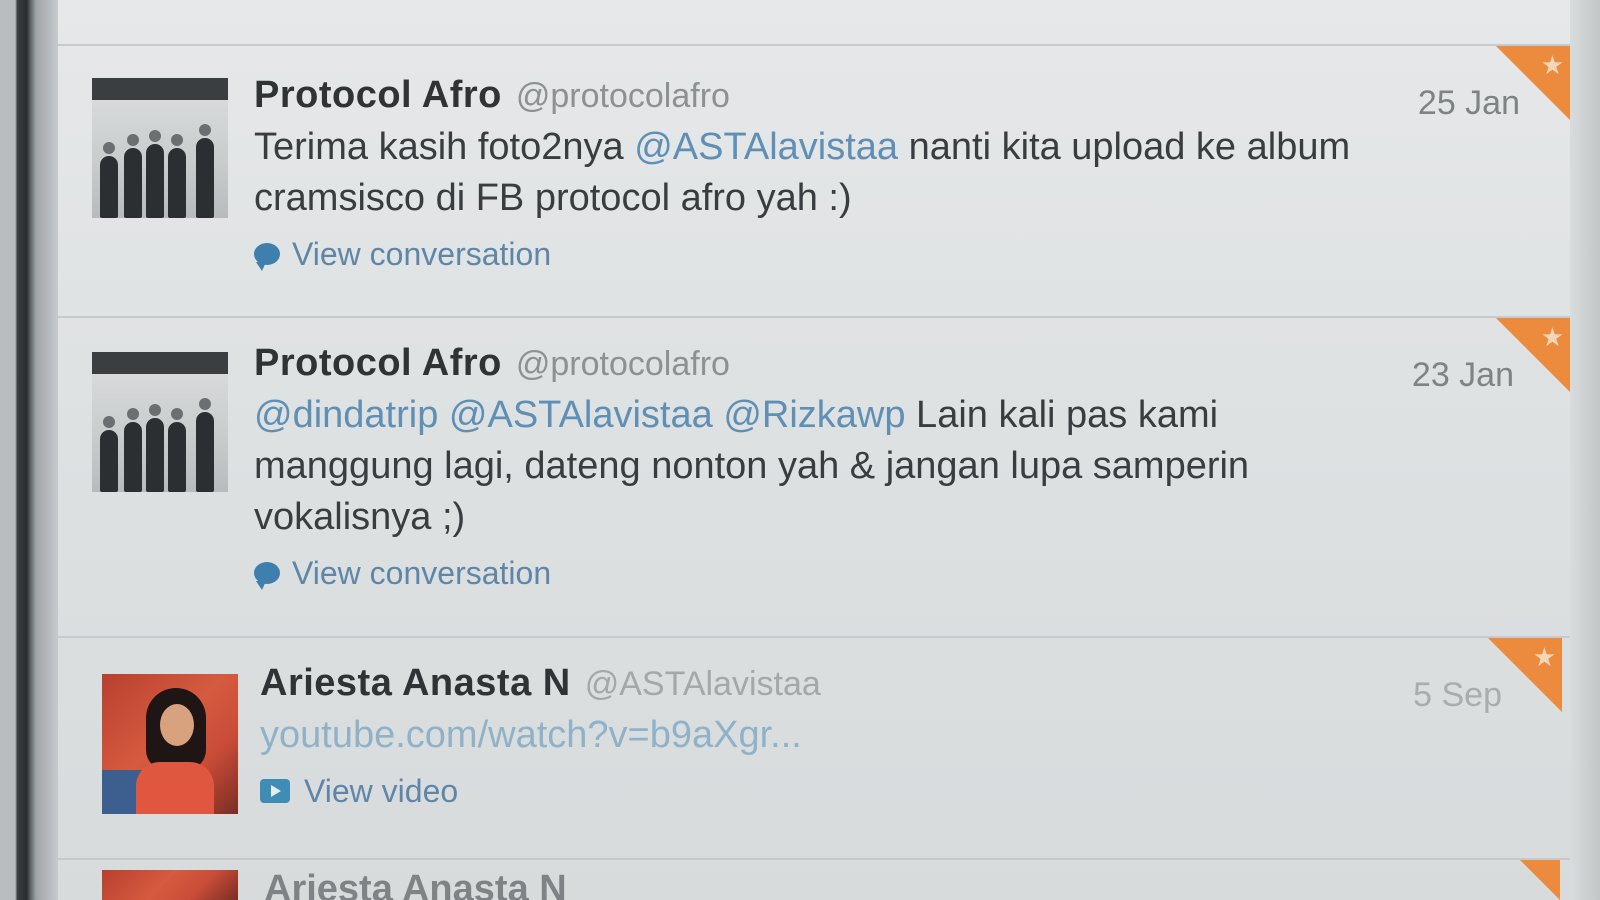  I want to click on monitor-bezel-left, so click(29, 450).